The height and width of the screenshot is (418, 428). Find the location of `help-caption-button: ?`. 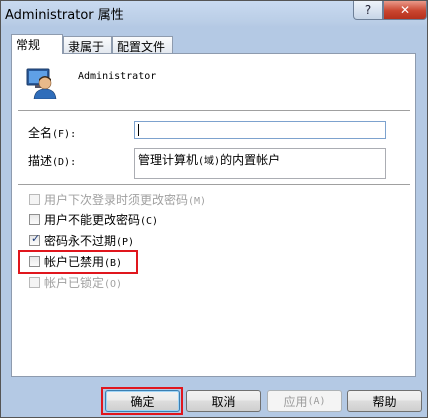

help-caption-button: ? is located at coordinates (368, 10).